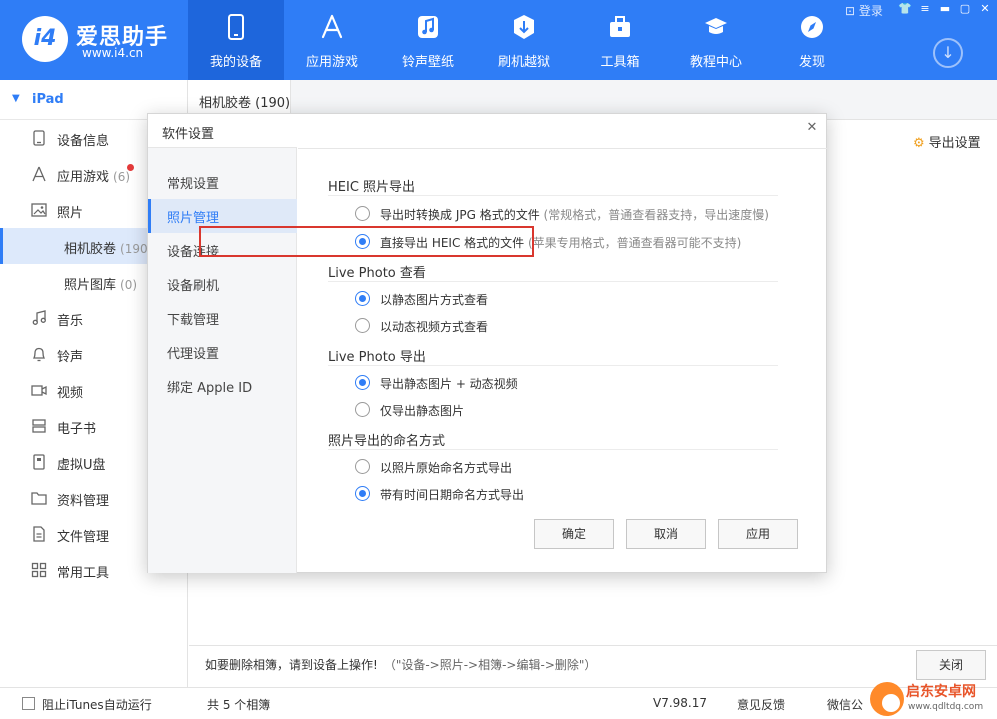 The height and width of the screenshot is (719, 997). What do you see at coordinates (101, 285) in the screenshot?
I see `sidebar-item-label: 照片图库 (0)` at bounding box center [101, 285].